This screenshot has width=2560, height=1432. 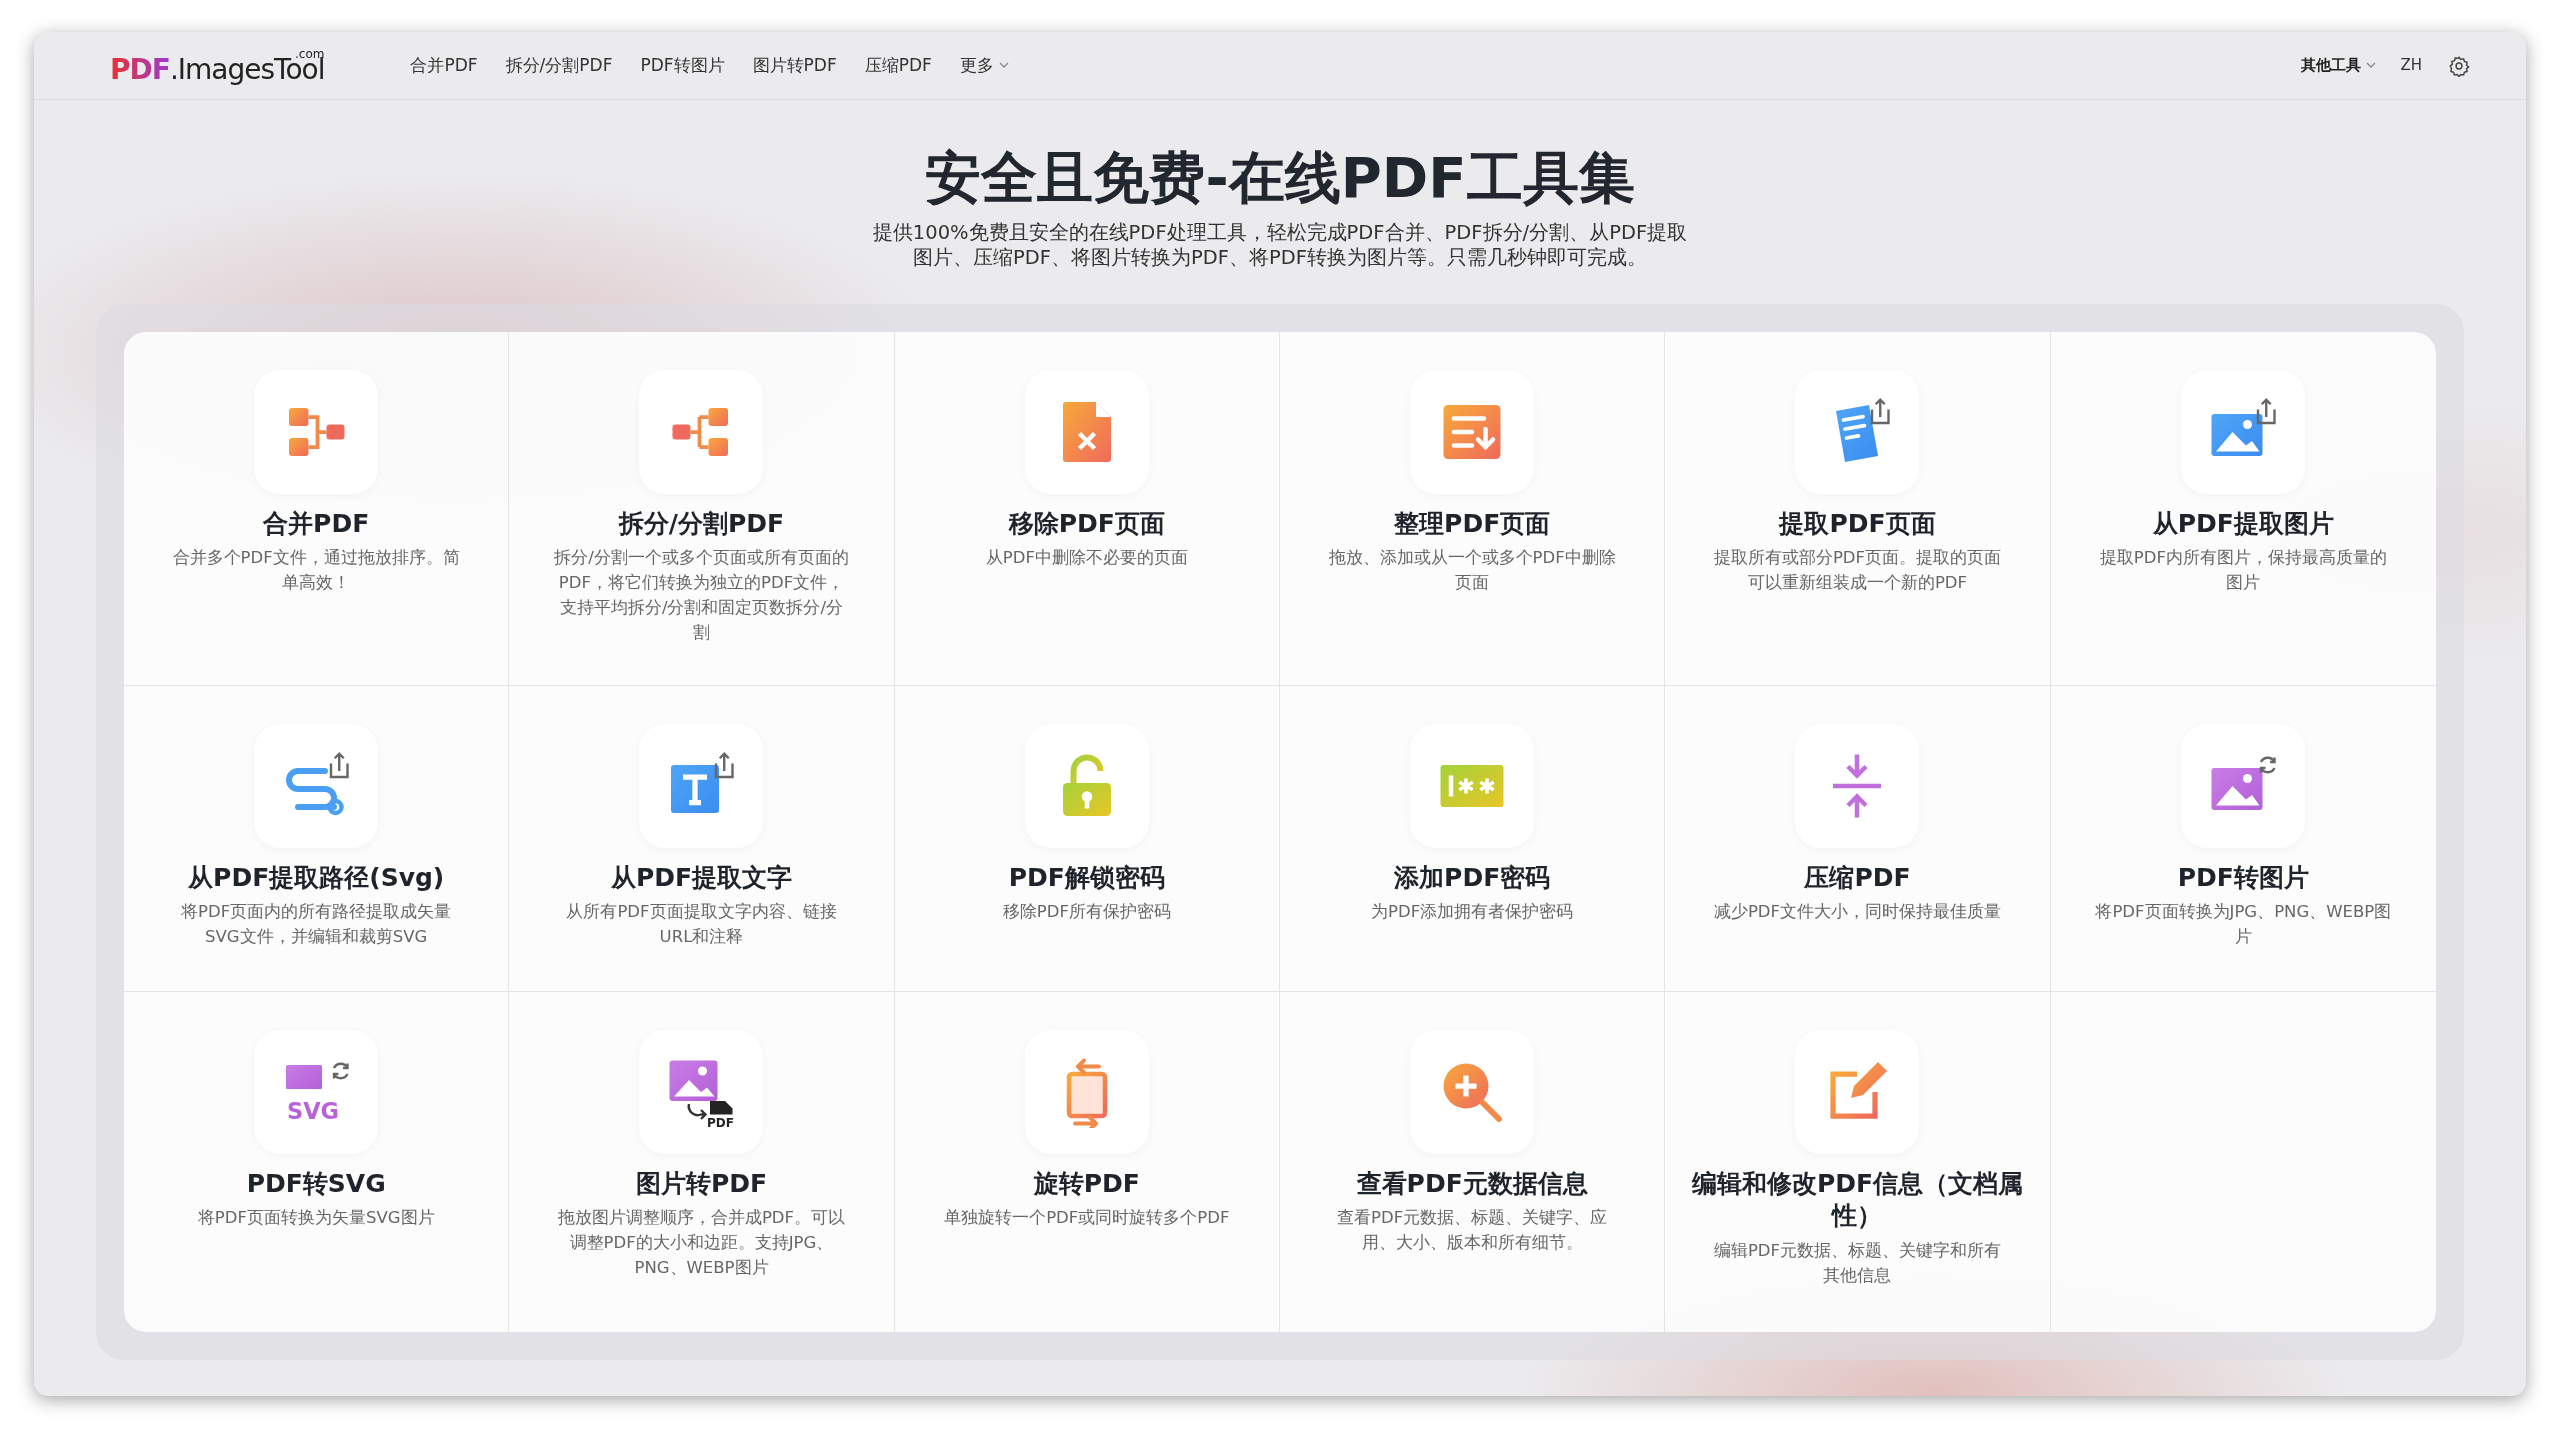 What do you see at coordinates (1087, 1218) in the screenshot?
I see `tool-description: 单独旋转一个PDF或同时旋转多个PDF` at bounding box center [1087, 1218].